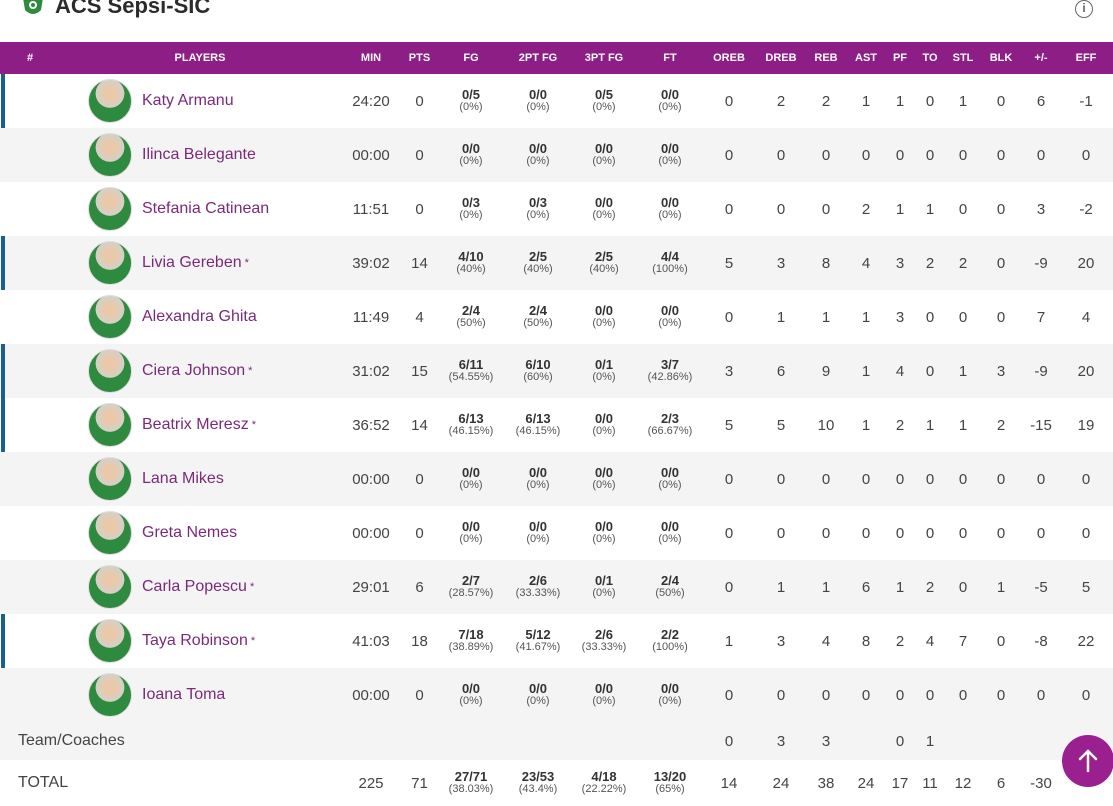  What do you see at coordinates (826, 58) in the screenshot?
I see `column-header-reb: REB` at bounding box center [826, 58].